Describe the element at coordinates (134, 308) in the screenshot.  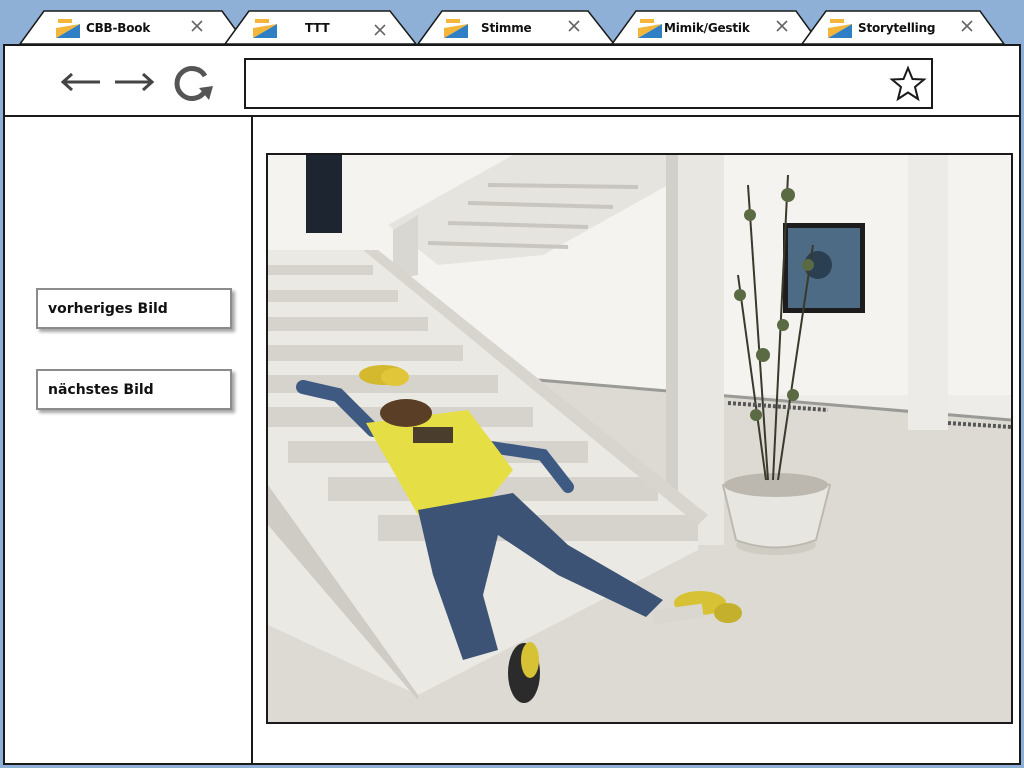
I see `previous-image-button: vorheriges Bild` at that location.